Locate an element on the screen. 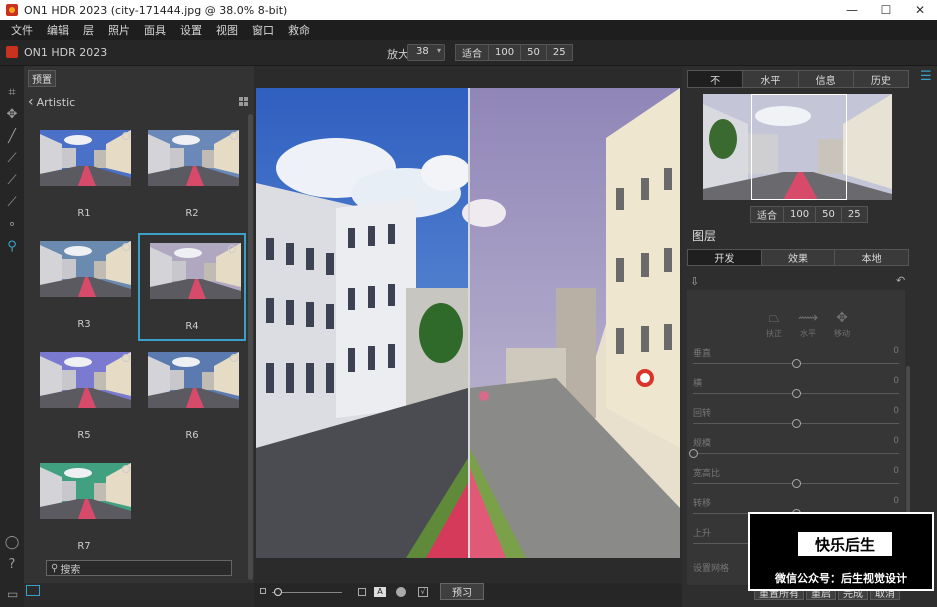 This screenshot has width=937, height=607. app-logo-icon is located at coordinates (12, 52).